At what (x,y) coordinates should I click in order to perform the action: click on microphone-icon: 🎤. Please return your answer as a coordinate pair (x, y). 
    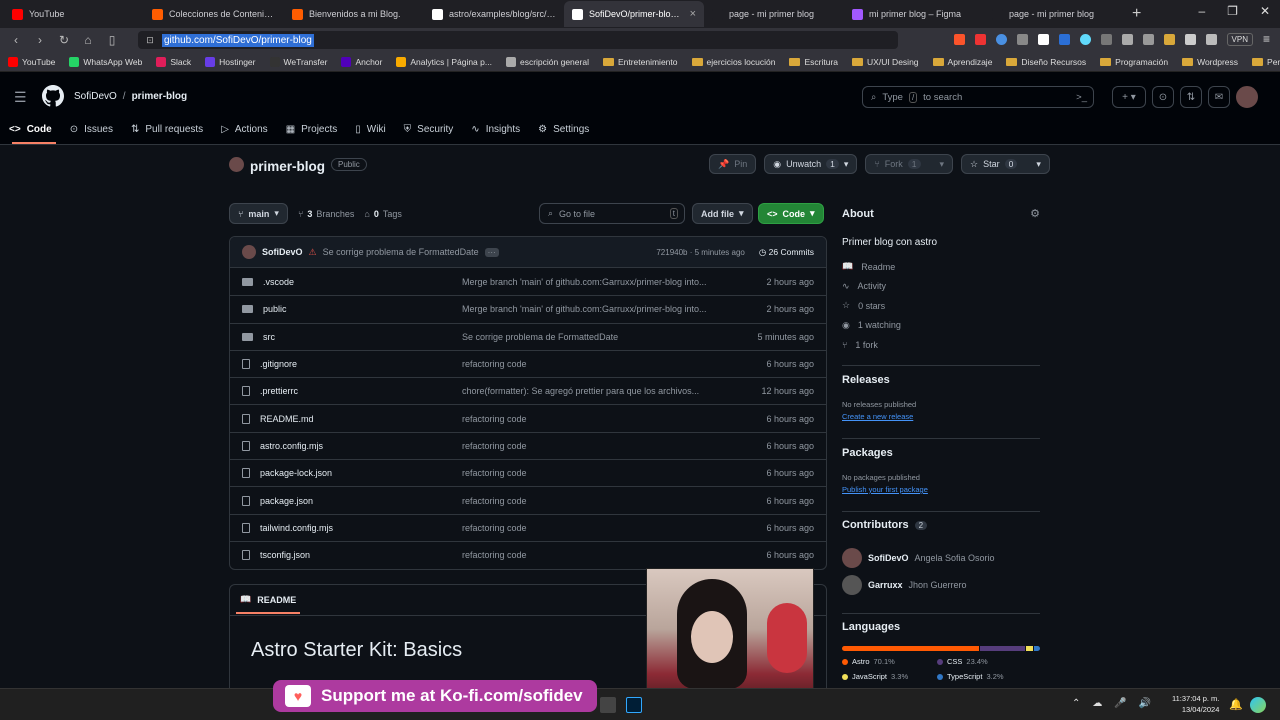
    Looking at the image, I should click on (1120, 703).